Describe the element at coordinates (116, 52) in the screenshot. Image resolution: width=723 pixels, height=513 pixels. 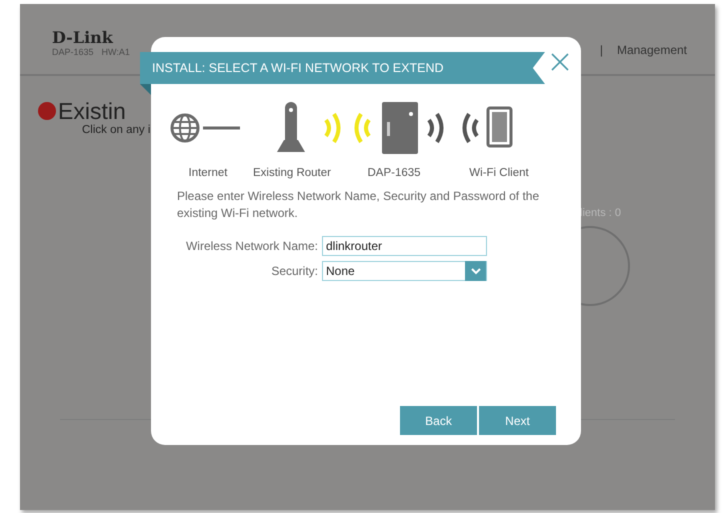
I see `hardware-version: HW:A1` at that location.